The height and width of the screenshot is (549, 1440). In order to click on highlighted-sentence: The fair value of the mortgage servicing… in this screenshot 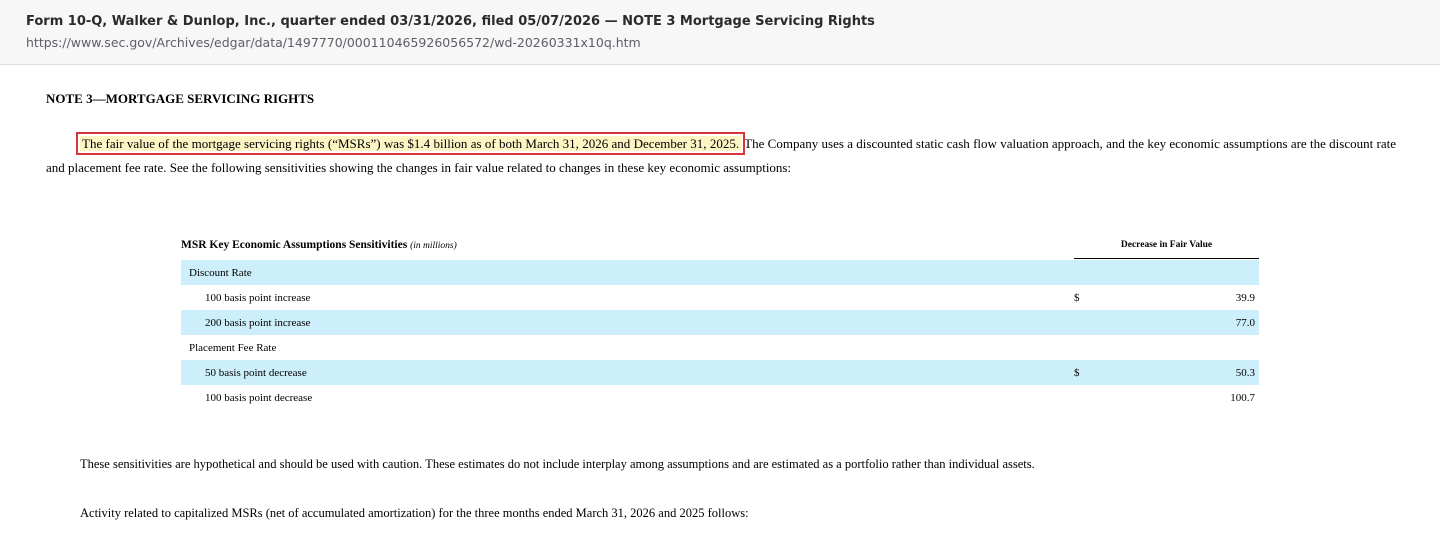, I will do `click(410, 143)`.